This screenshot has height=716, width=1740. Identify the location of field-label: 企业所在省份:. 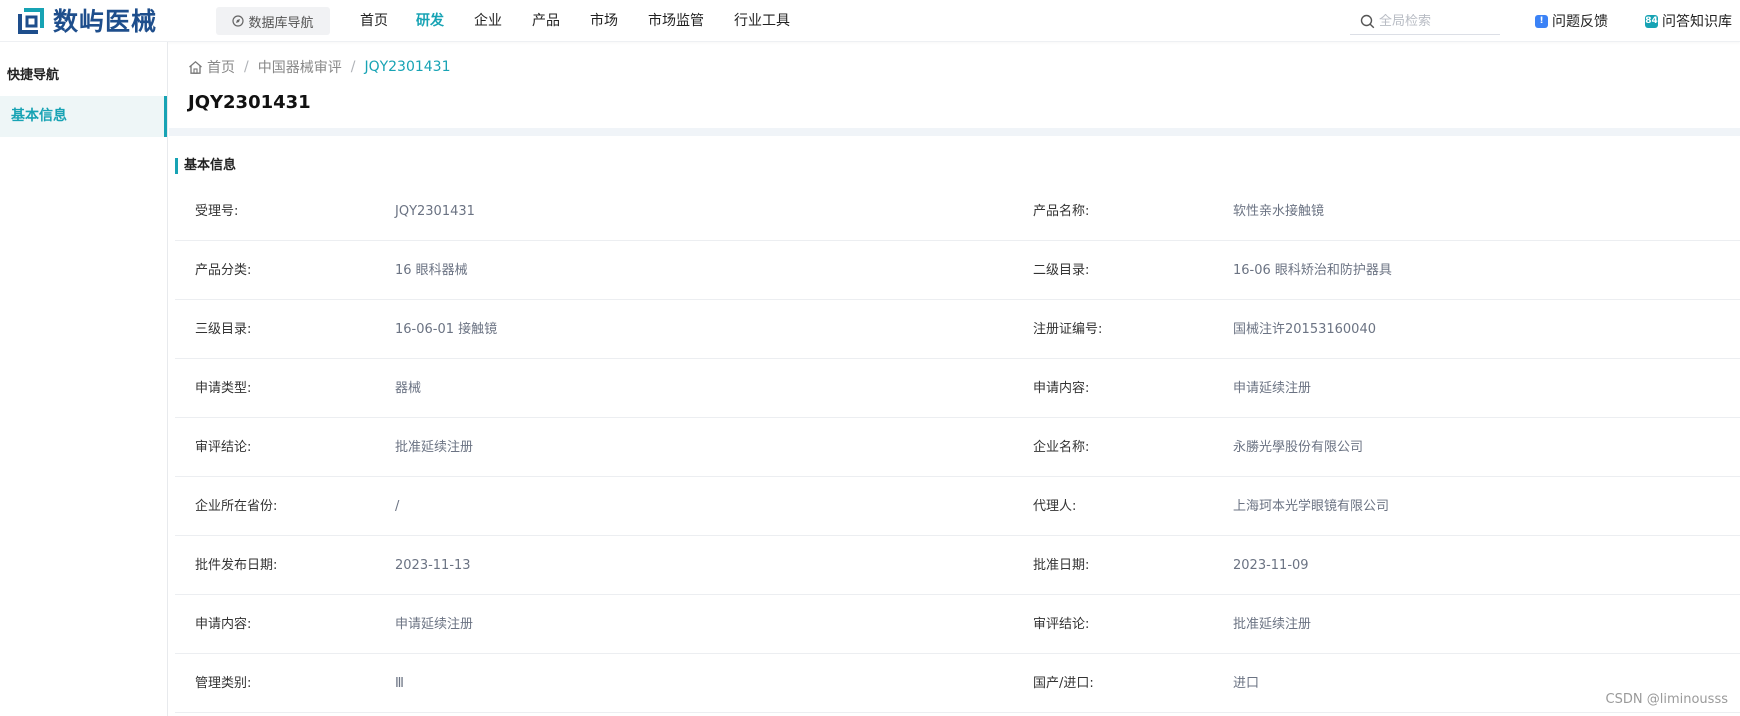
(236, 506).